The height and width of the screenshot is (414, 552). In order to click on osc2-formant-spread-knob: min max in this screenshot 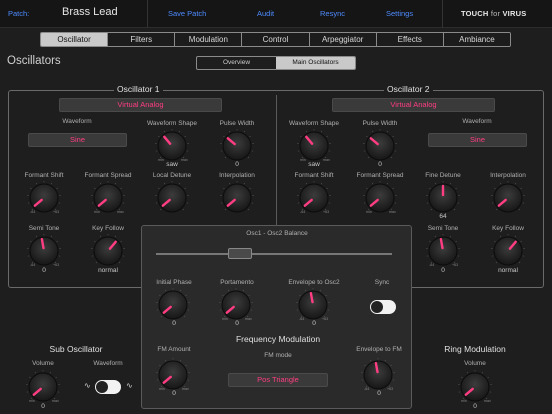, I will do `click(380, 197)`.